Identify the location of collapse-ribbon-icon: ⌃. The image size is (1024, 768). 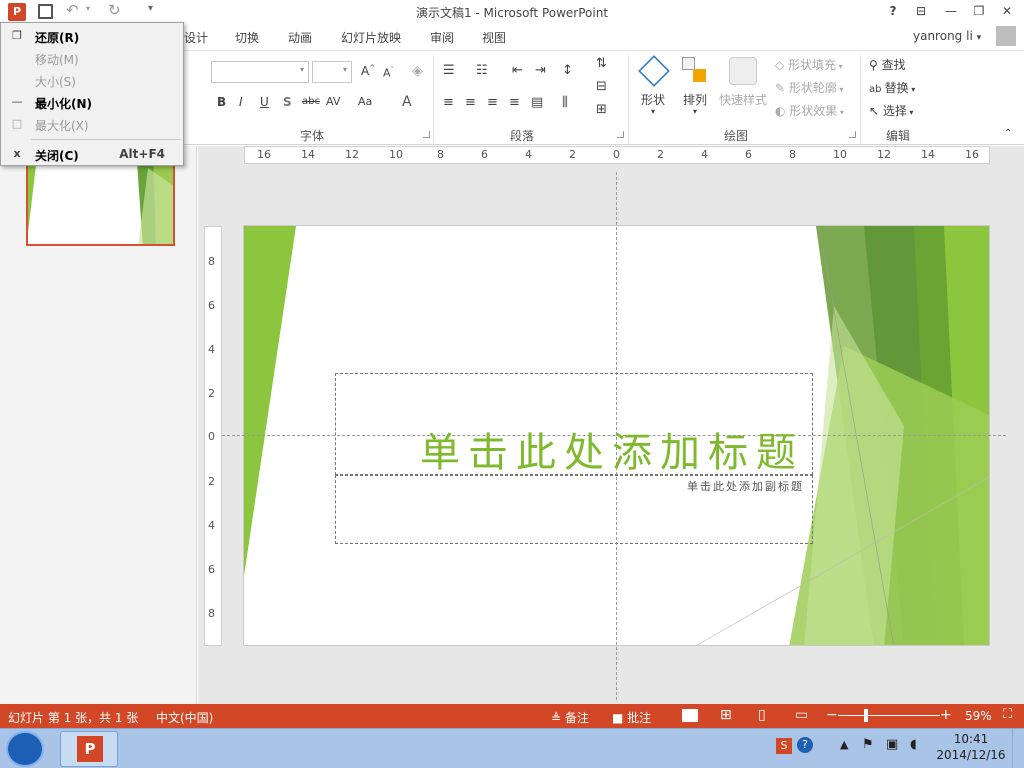
(1008, 133).